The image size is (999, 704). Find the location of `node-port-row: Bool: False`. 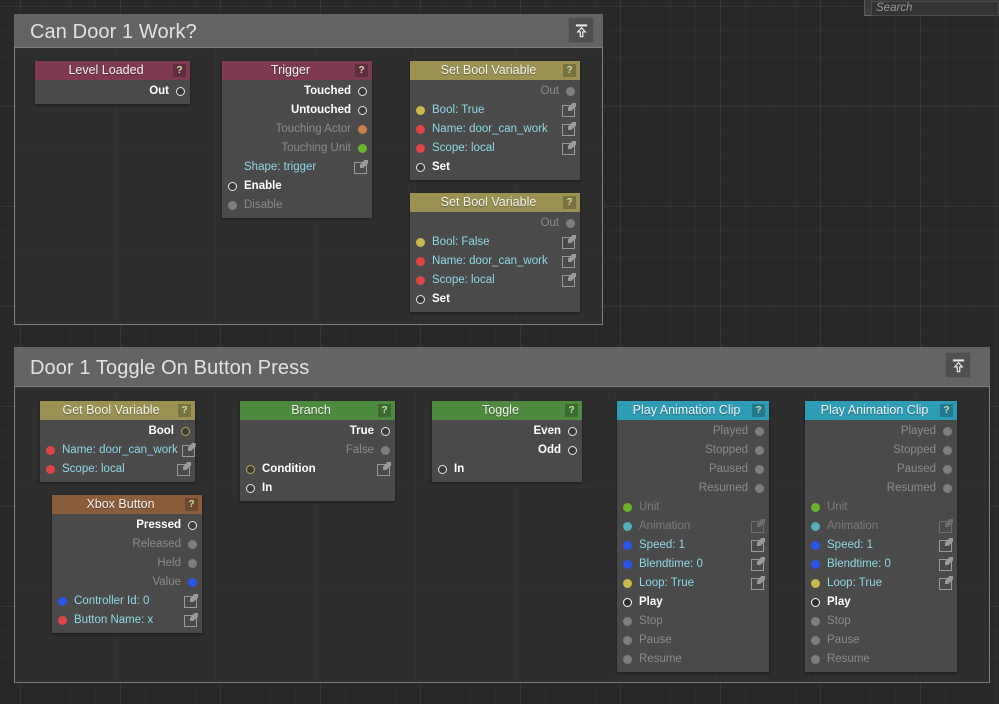

node-port-row: Bool: False is located at coordinates (495, 242).